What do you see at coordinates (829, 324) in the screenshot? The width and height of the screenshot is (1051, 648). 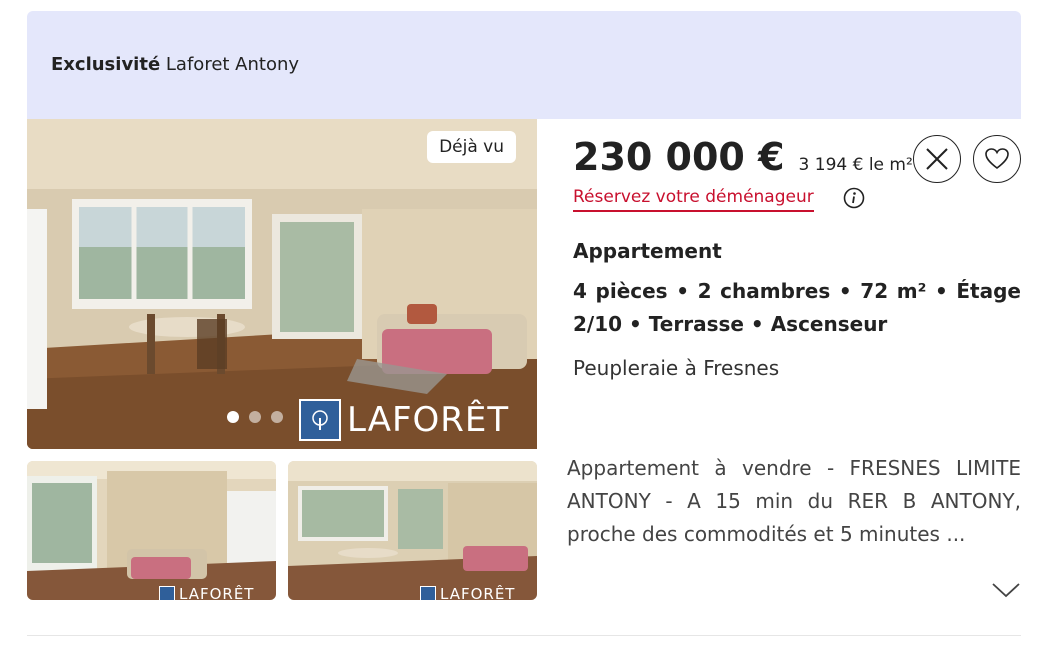 I see `feature-item: Ascenseur` at bounding box center [829, 324].